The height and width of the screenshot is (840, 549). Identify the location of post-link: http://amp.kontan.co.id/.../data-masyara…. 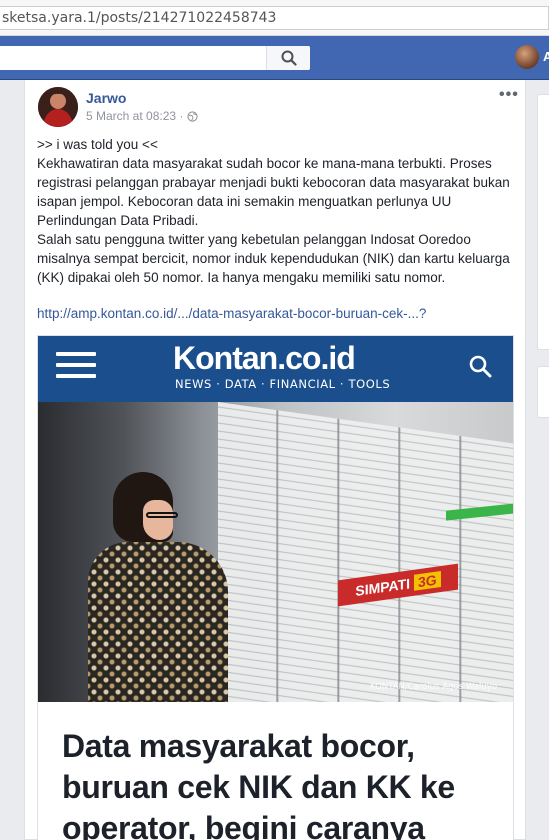
(231, 313).